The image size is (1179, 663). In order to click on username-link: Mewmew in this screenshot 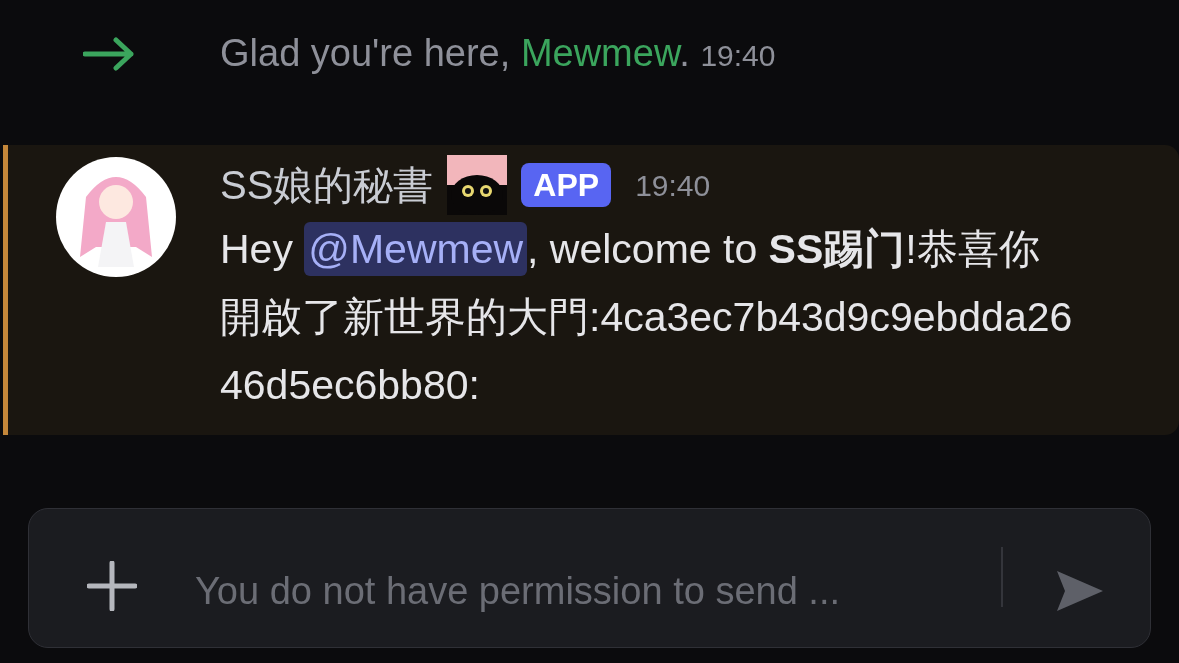, I will do `click(600, 53)`.